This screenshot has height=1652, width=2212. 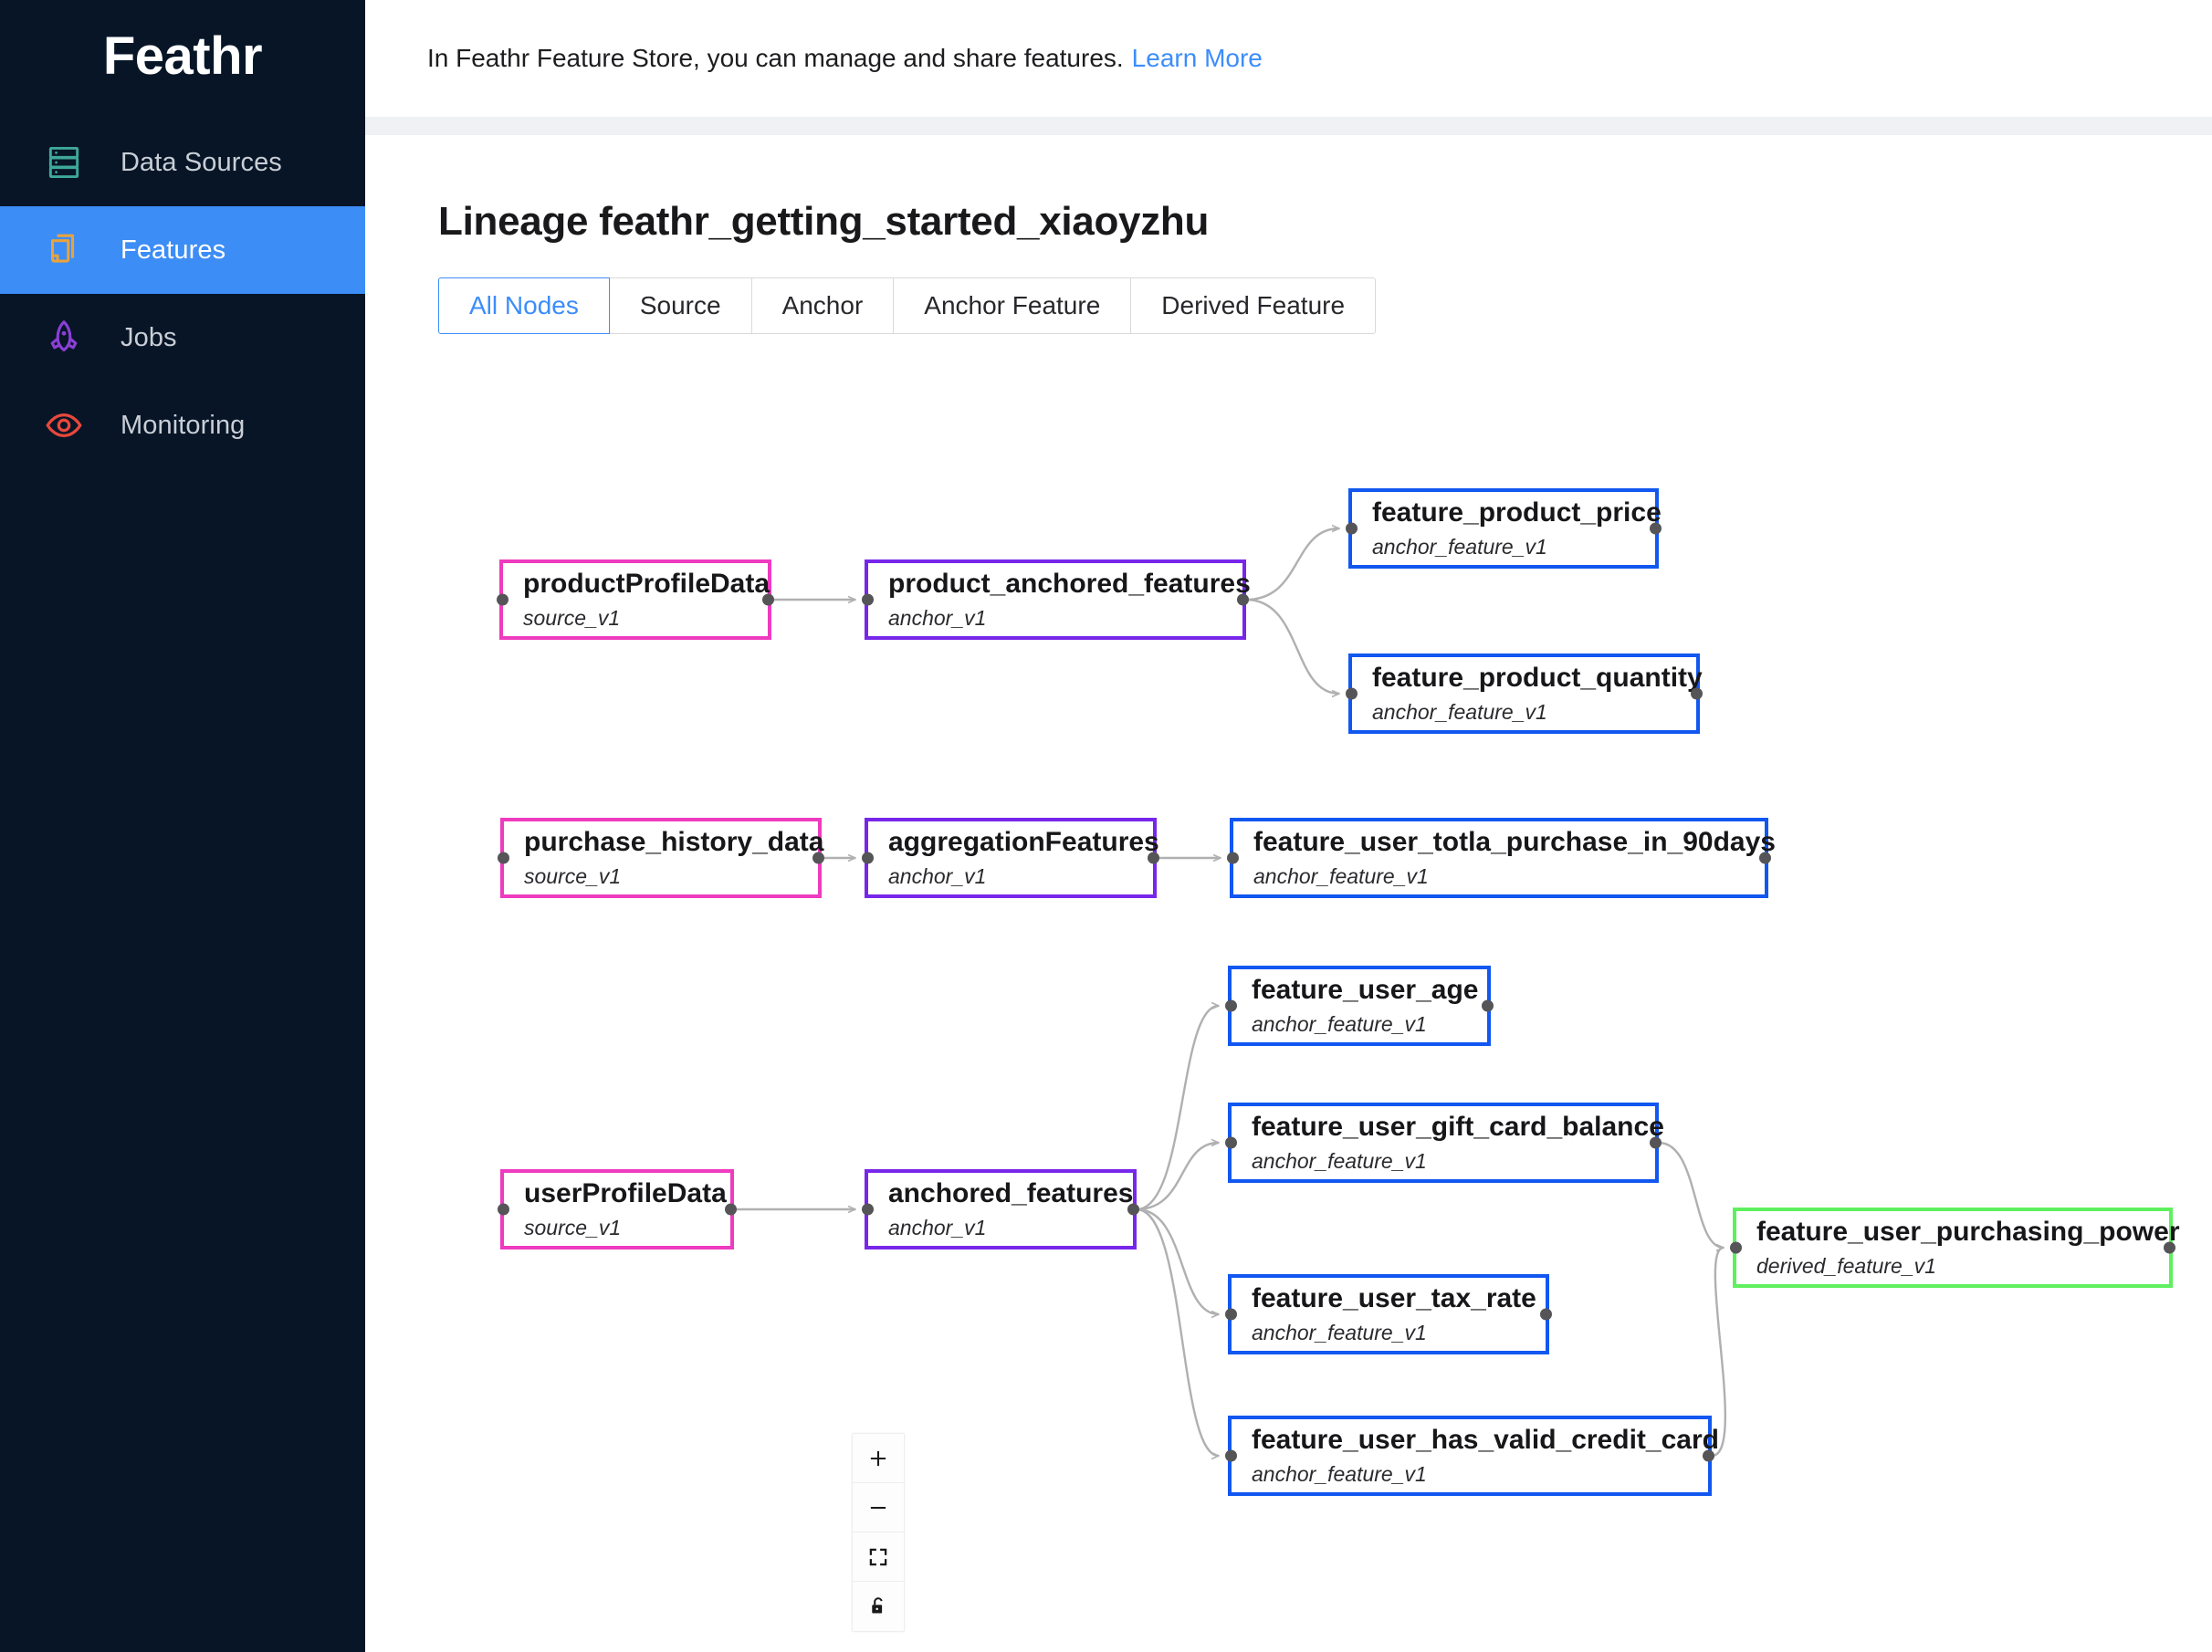 What do you see at coordinates (1069, 583) in the screenshot?
I see `graph-node-title: product_anchored_features` at bounding box center [1069, 583].